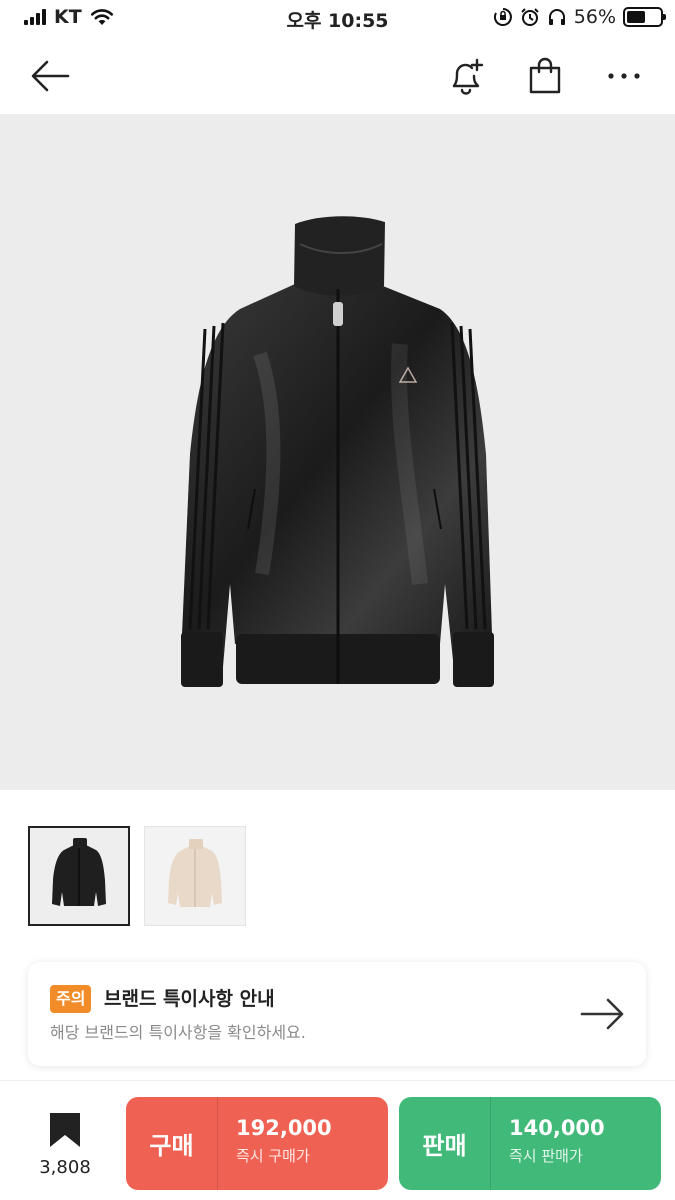 Image resolution: width=675 pixels, height=1200 pixels. What do you see at coordinates (284, 1128) in the screenshot?
I see `buy-price: 192,000` at bounding box center [284, 1128].